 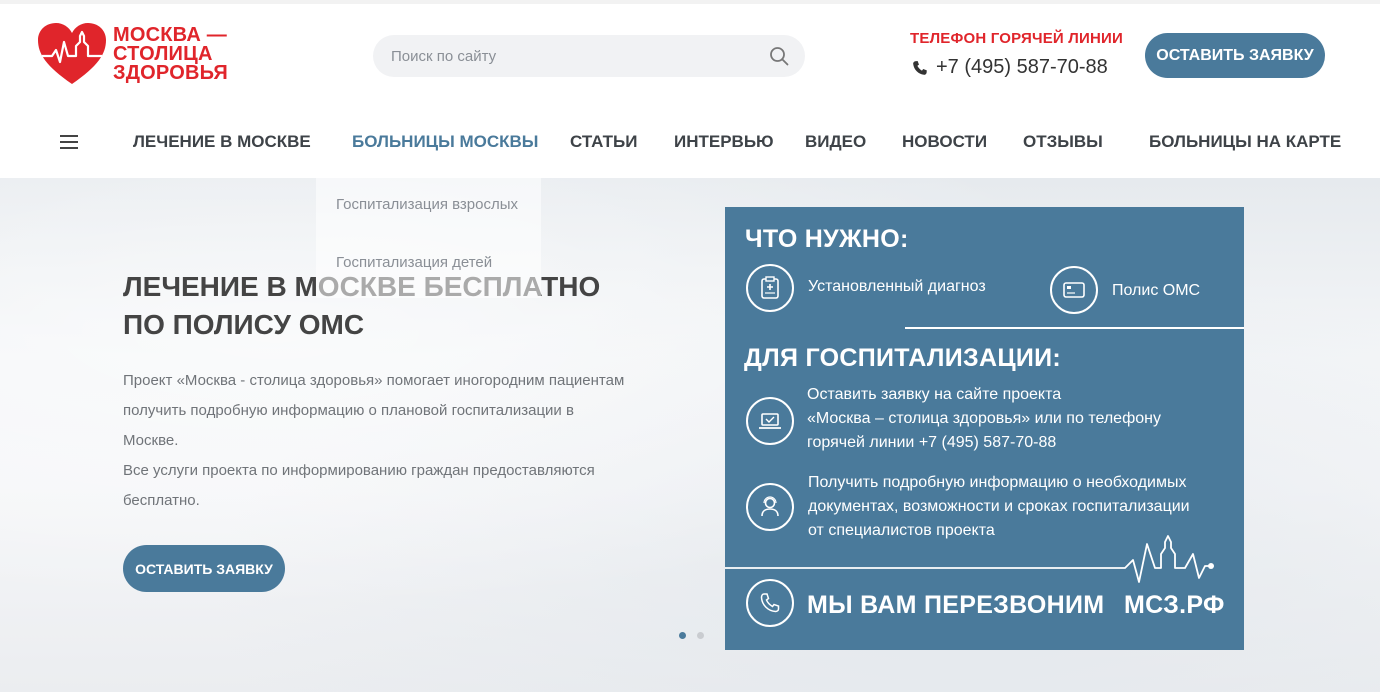 What do you see at coordinates (1156, 290) in the screenshot?
I see `need-insurance: Полис ОМС` at bounding box center [1156, 290].